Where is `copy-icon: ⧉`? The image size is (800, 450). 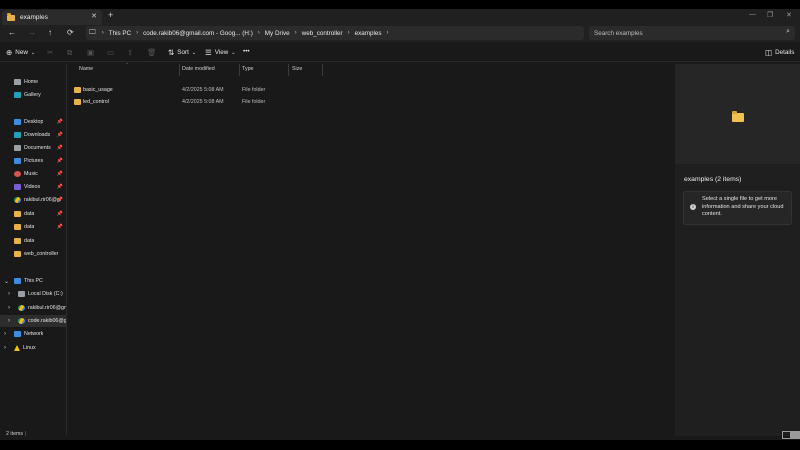
copy-icon: ⧉ is located at coordinates (69, 53).